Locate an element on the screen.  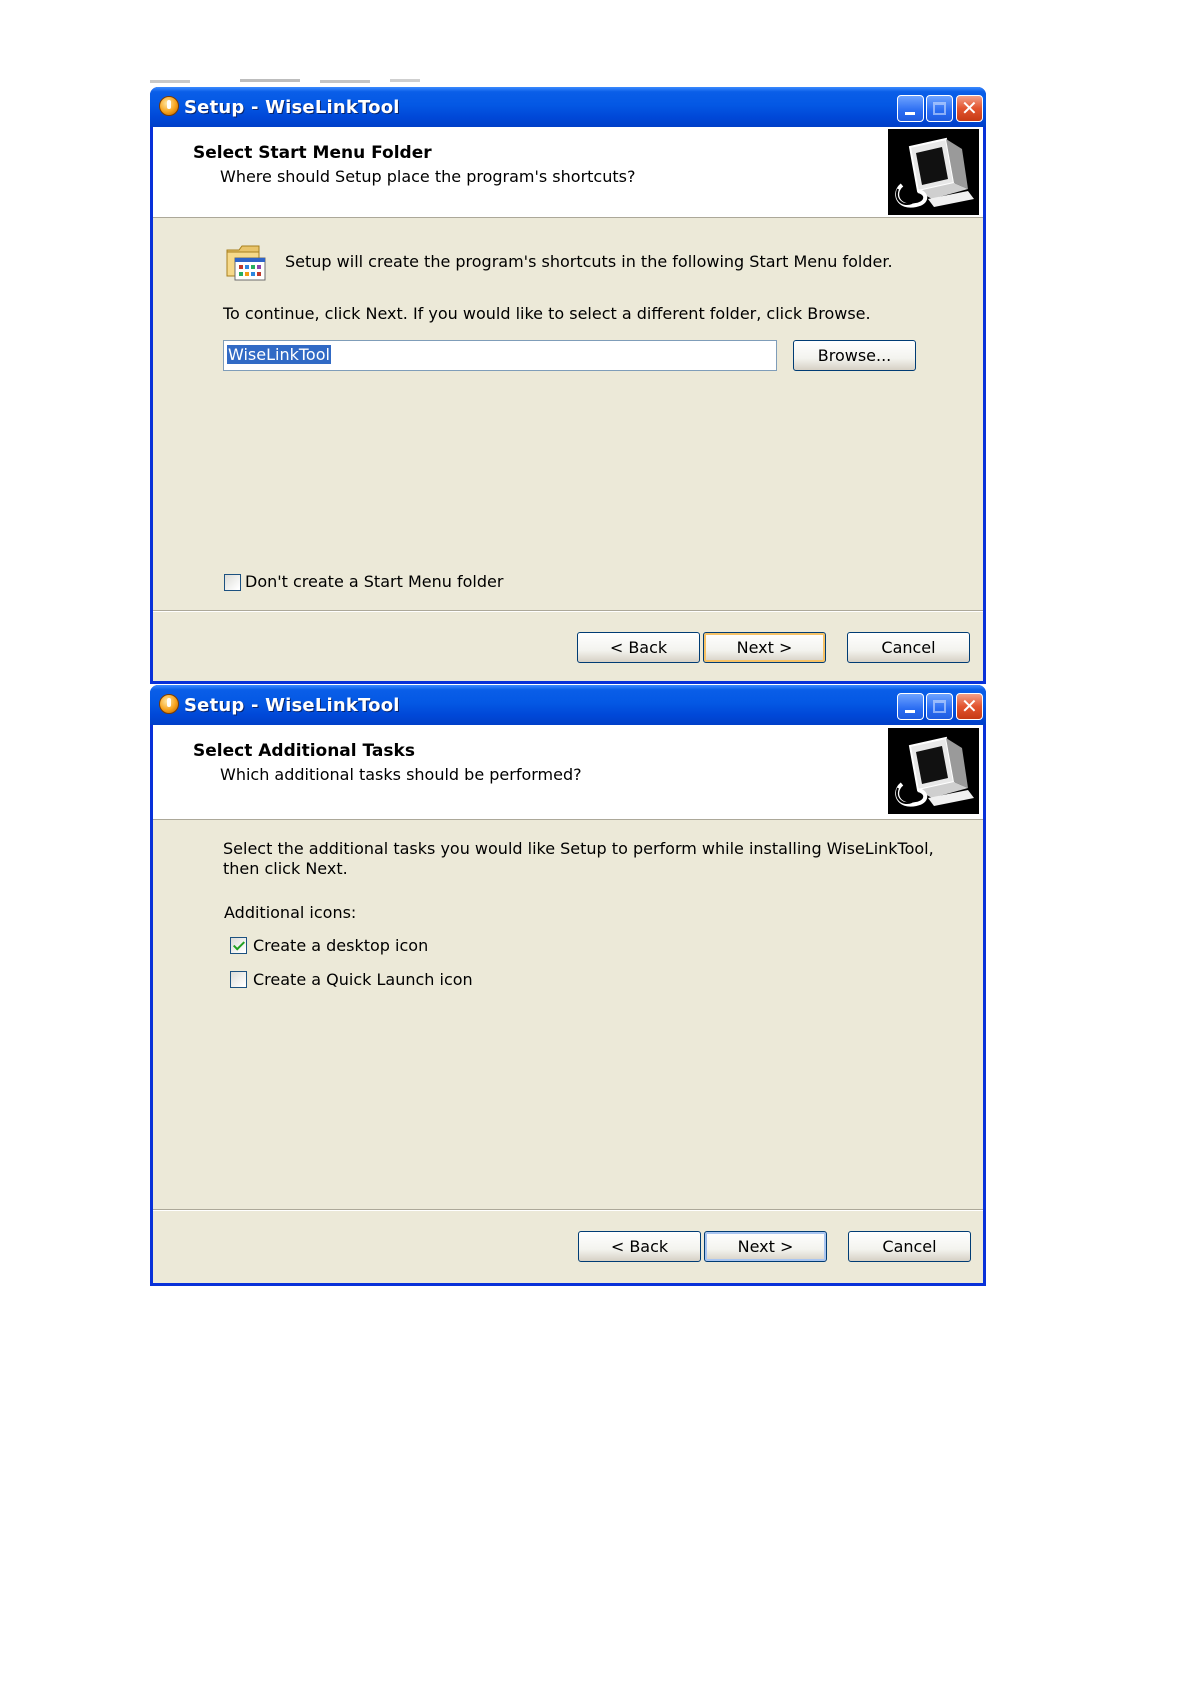
desktop-icon-checkbox is located at coordinates (238, 945).